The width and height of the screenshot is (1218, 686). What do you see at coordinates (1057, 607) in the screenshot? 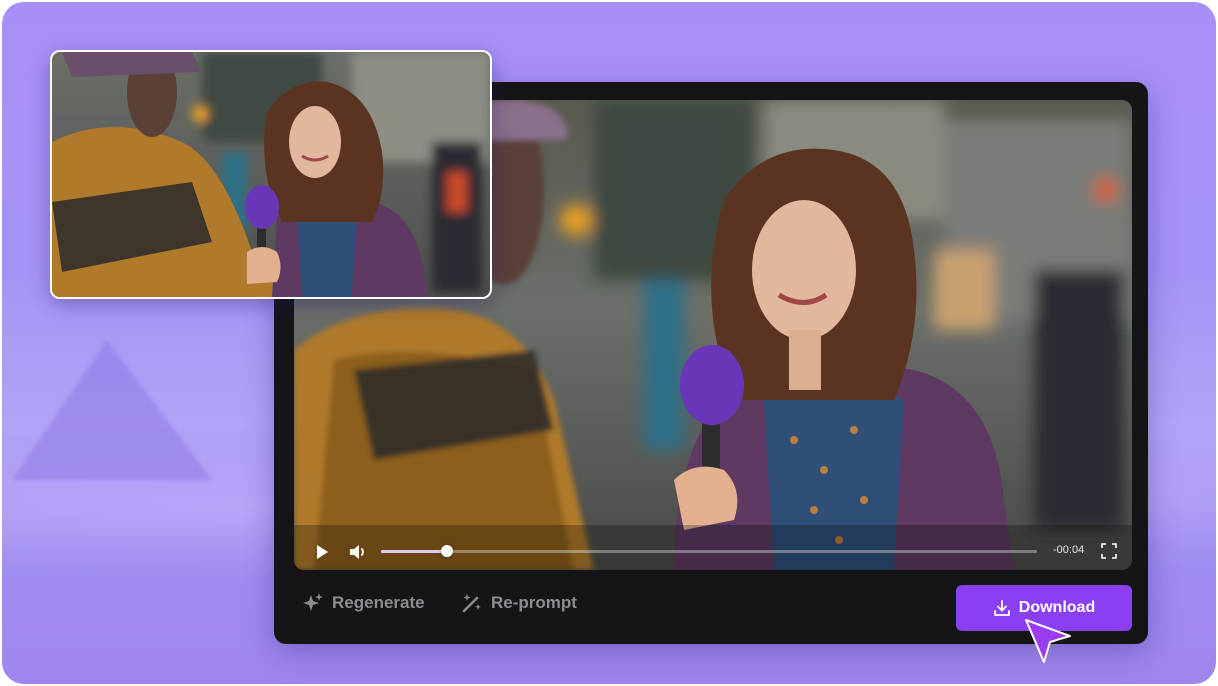
I see `download-label: Download` at bounding box center [1057, 607].